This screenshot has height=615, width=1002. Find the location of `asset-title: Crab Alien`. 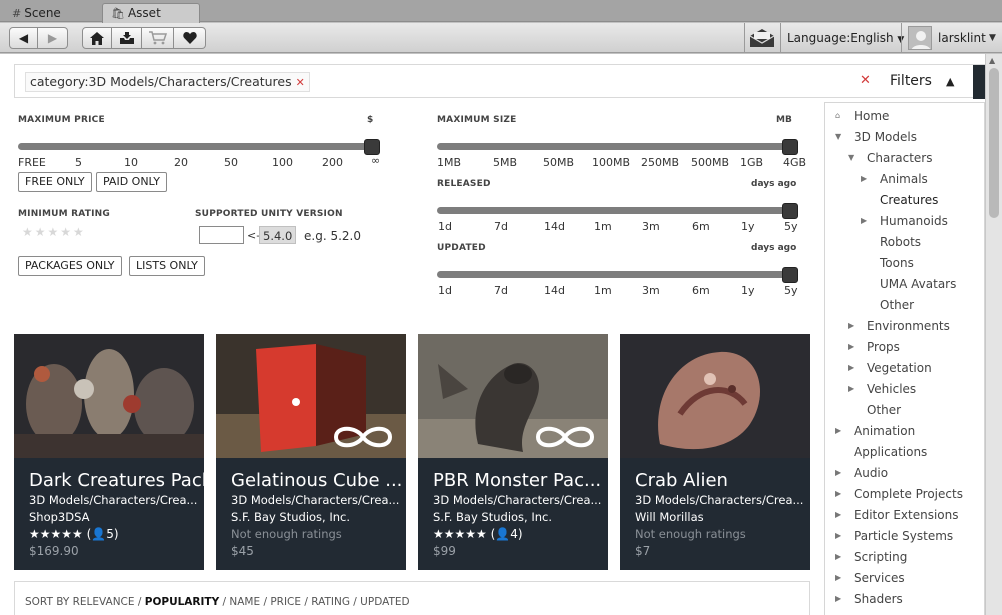

asset-title: Crab Alien is located at coordinates (681, 480).